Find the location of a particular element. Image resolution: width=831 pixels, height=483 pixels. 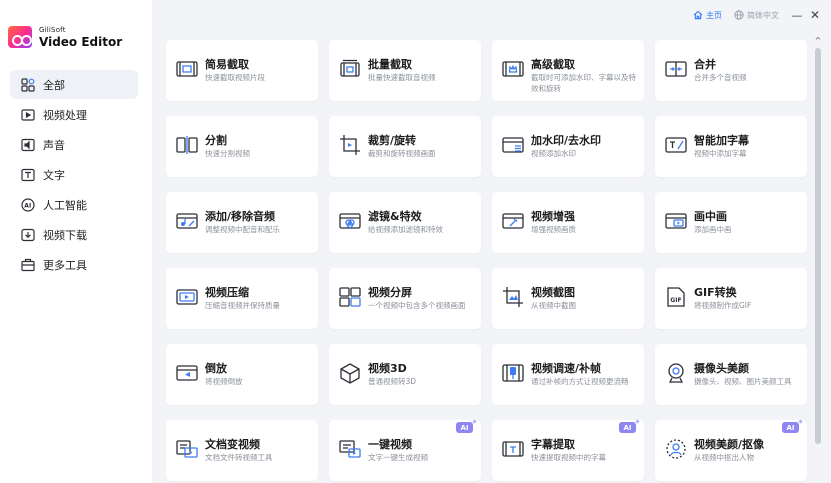

minimize-button: — is located at coordinates (797, 15).